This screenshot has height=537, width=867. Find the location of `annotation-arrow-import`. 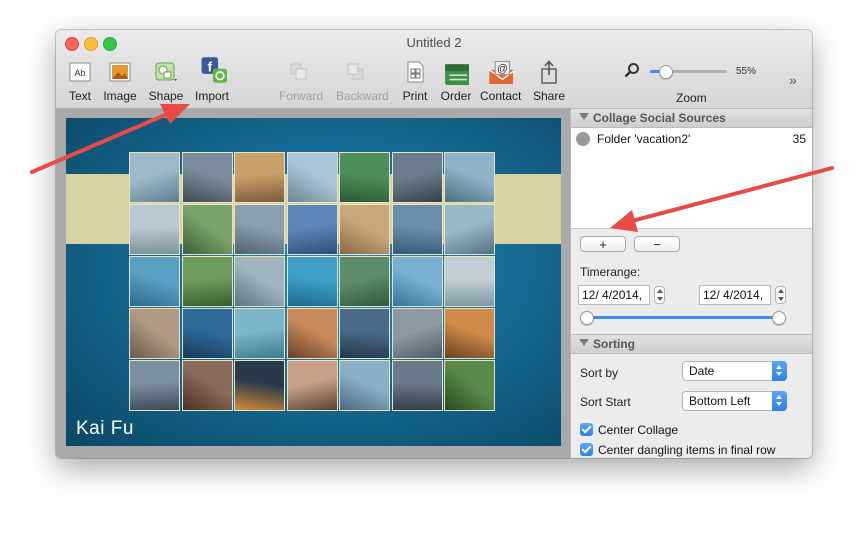

annotation-arrow-import is located at coordinates (110, 139).